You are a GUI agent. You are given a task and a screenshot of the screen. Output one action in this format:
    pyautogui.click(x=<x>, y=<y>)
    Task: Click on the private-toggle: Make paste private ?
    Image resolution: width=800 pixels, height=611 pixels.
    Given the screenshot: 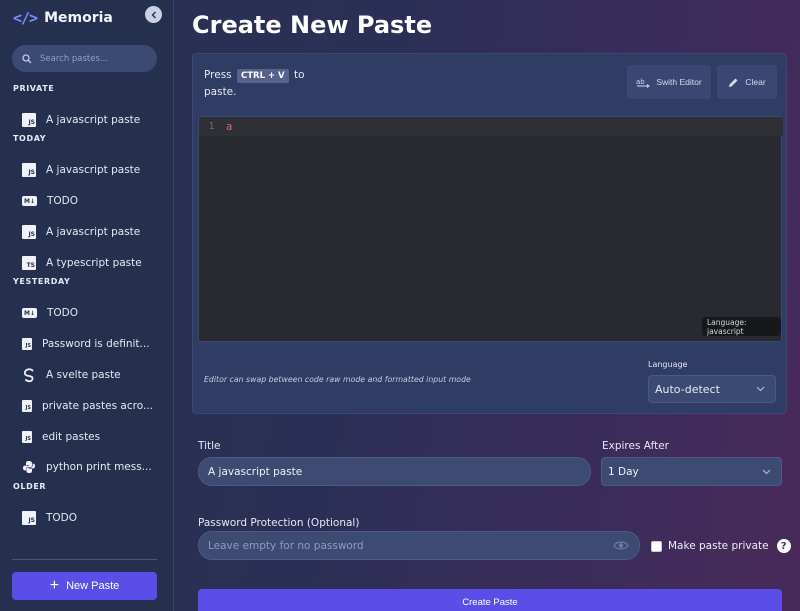 What is the action you would take?
    pyautogui.click(x=721, y=546)
    